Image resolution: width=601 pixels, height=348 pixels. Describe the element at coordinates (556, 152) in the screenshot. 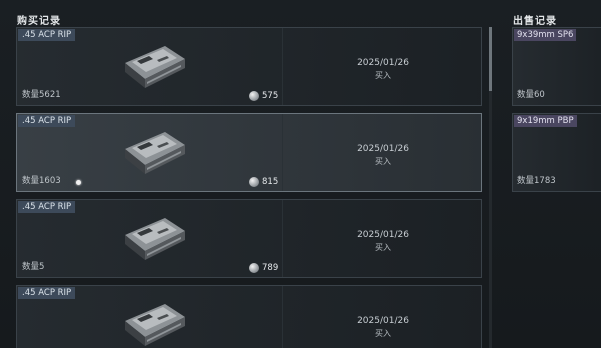

I see `sell-record: 9x19mm PBP 数量1783` at that location.